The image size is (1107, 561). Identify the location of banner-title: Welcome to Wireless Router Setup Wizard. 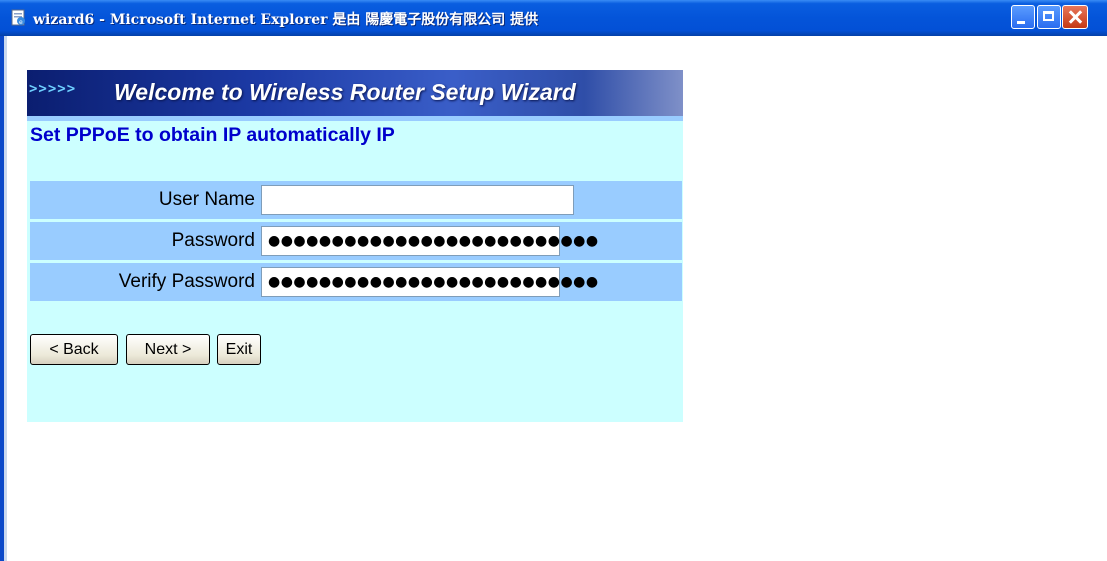
(345, 92).